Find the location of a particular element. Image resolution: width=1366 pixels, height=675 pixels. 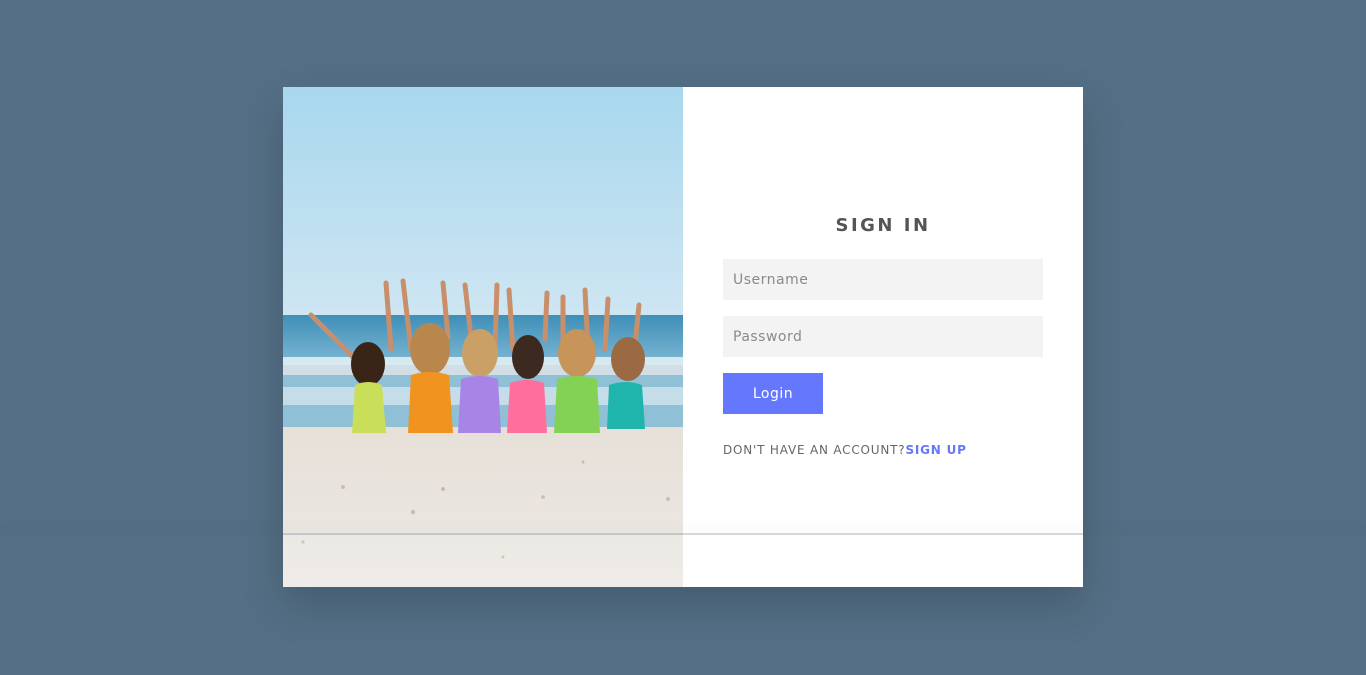

signup-prompt: DON'T HAVE AN ACCOUNT?SIGN UP is located at coordinates (845, 450).